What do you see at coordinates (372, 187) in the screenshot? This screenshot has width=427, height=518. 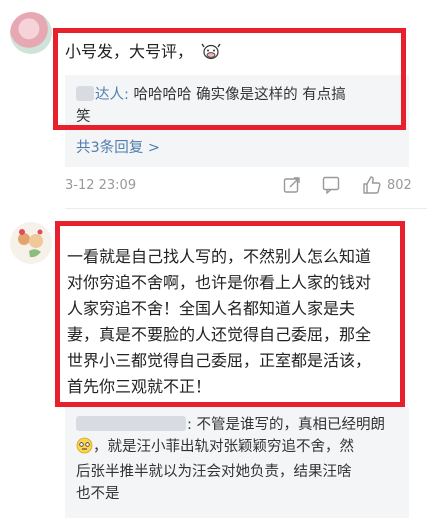 I see `like-icon` at bounding box center [372, 187].